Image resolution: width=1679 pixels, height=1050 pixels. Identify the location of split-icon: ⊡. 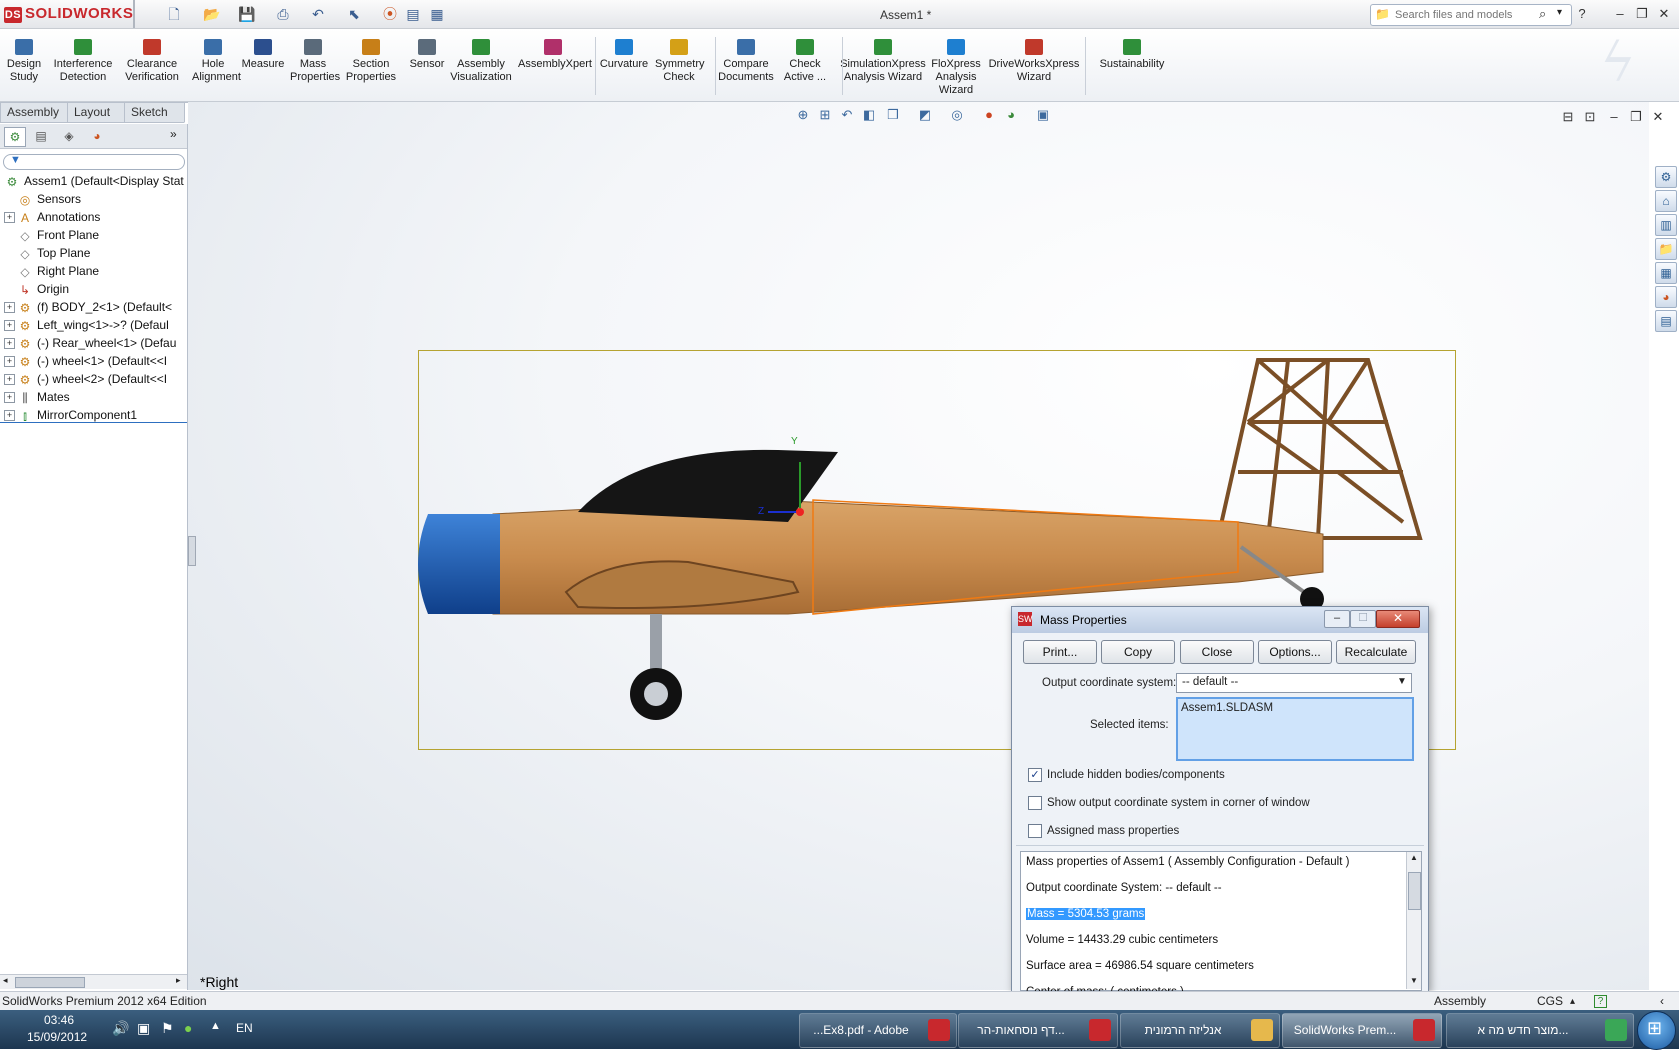
(1590, 117).